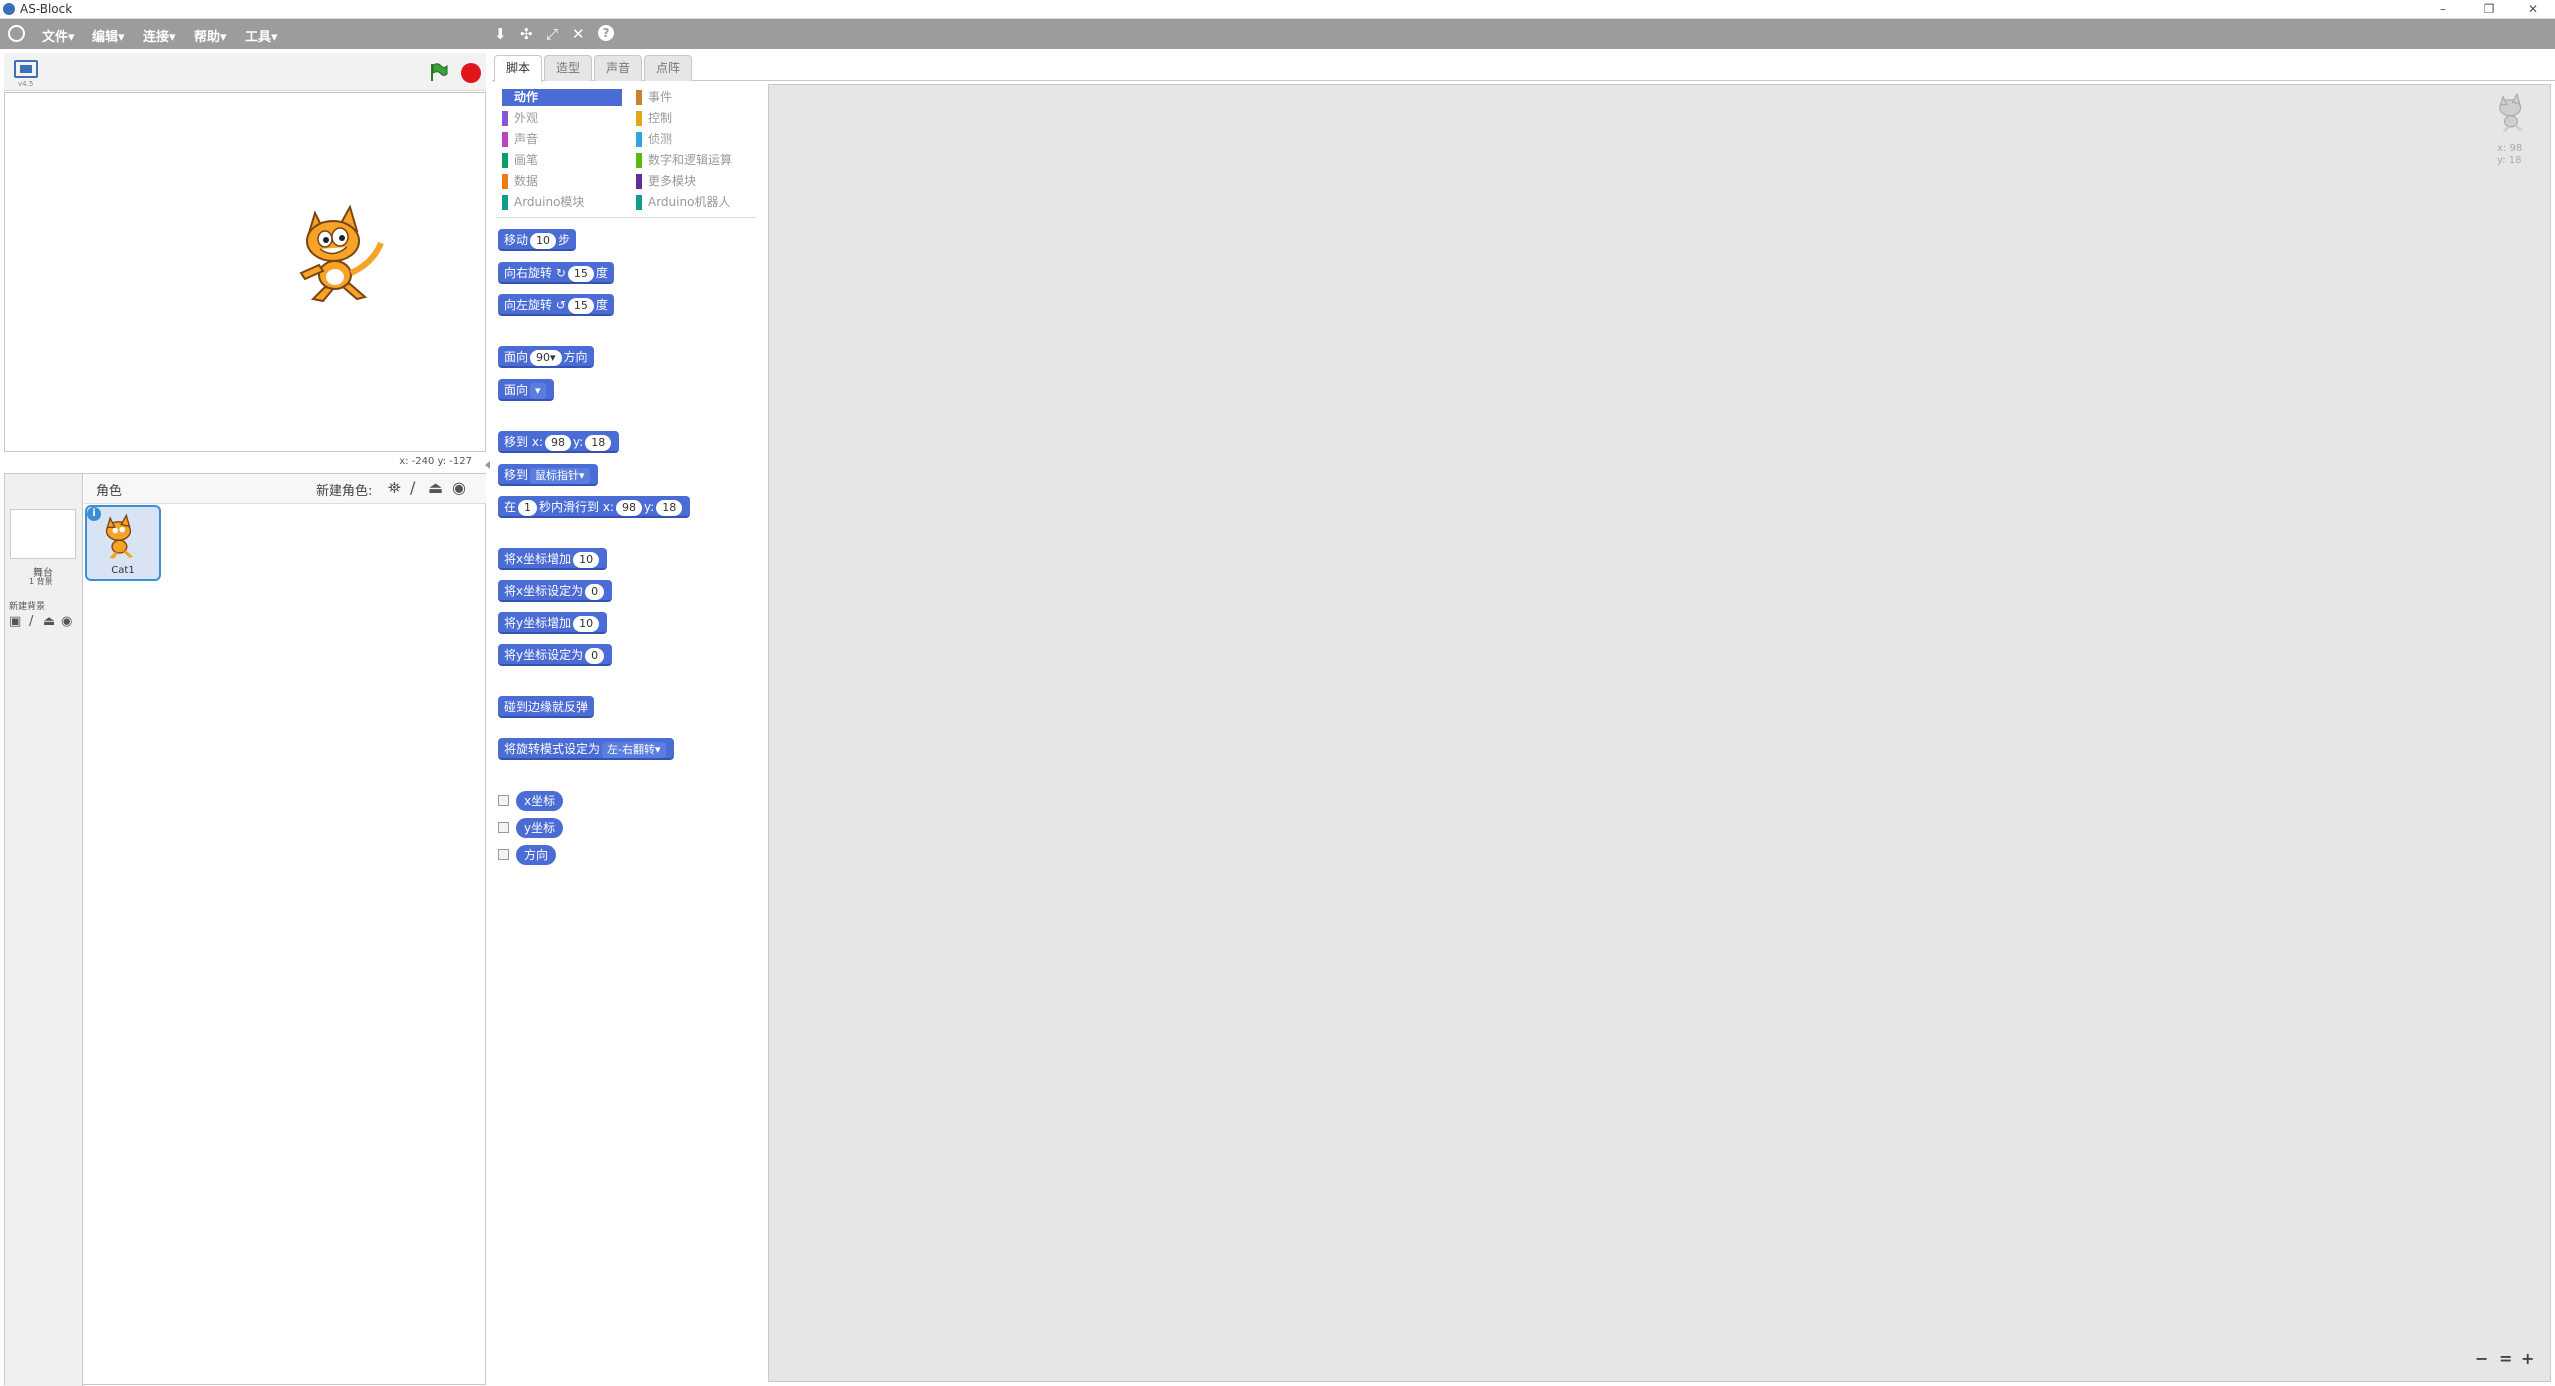  Describe the element at coordinates (2532, 9) in the screenshot. I see `close-button: ✕` at that location.